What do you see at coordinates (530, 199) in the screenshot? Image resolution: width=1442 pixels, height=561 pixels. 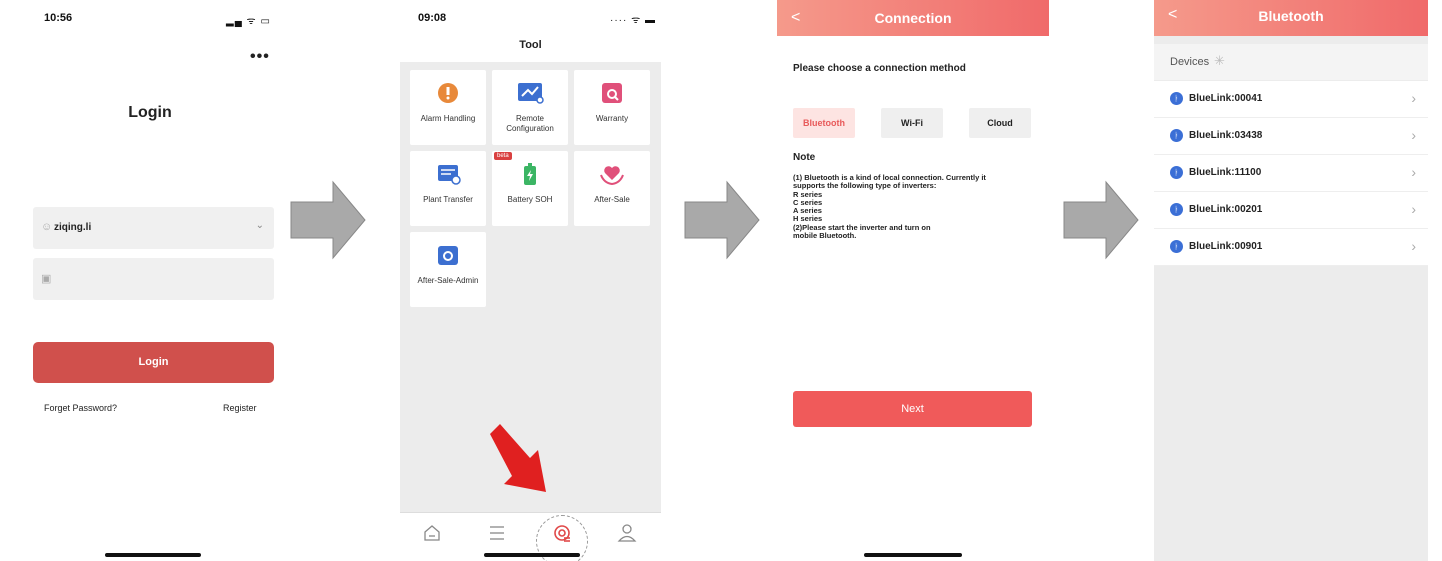 I see `tile-label: Battery SOH` at bounding box center [530, 199].